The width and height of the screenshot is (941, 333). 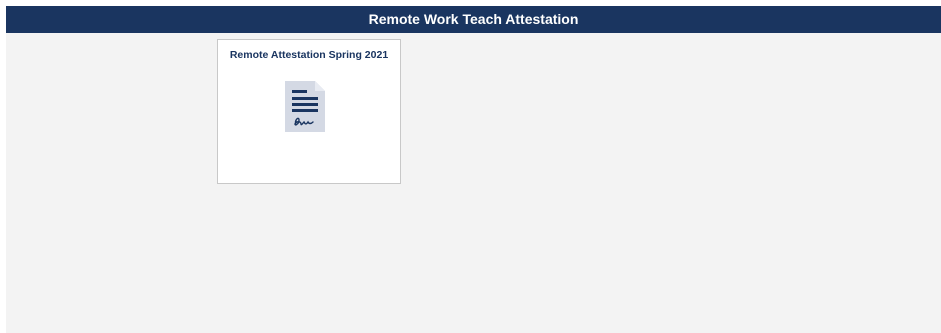 I want to click on tile-remote-attestation: Remote Attestation Spring 2021, so click(x=309, y=111).